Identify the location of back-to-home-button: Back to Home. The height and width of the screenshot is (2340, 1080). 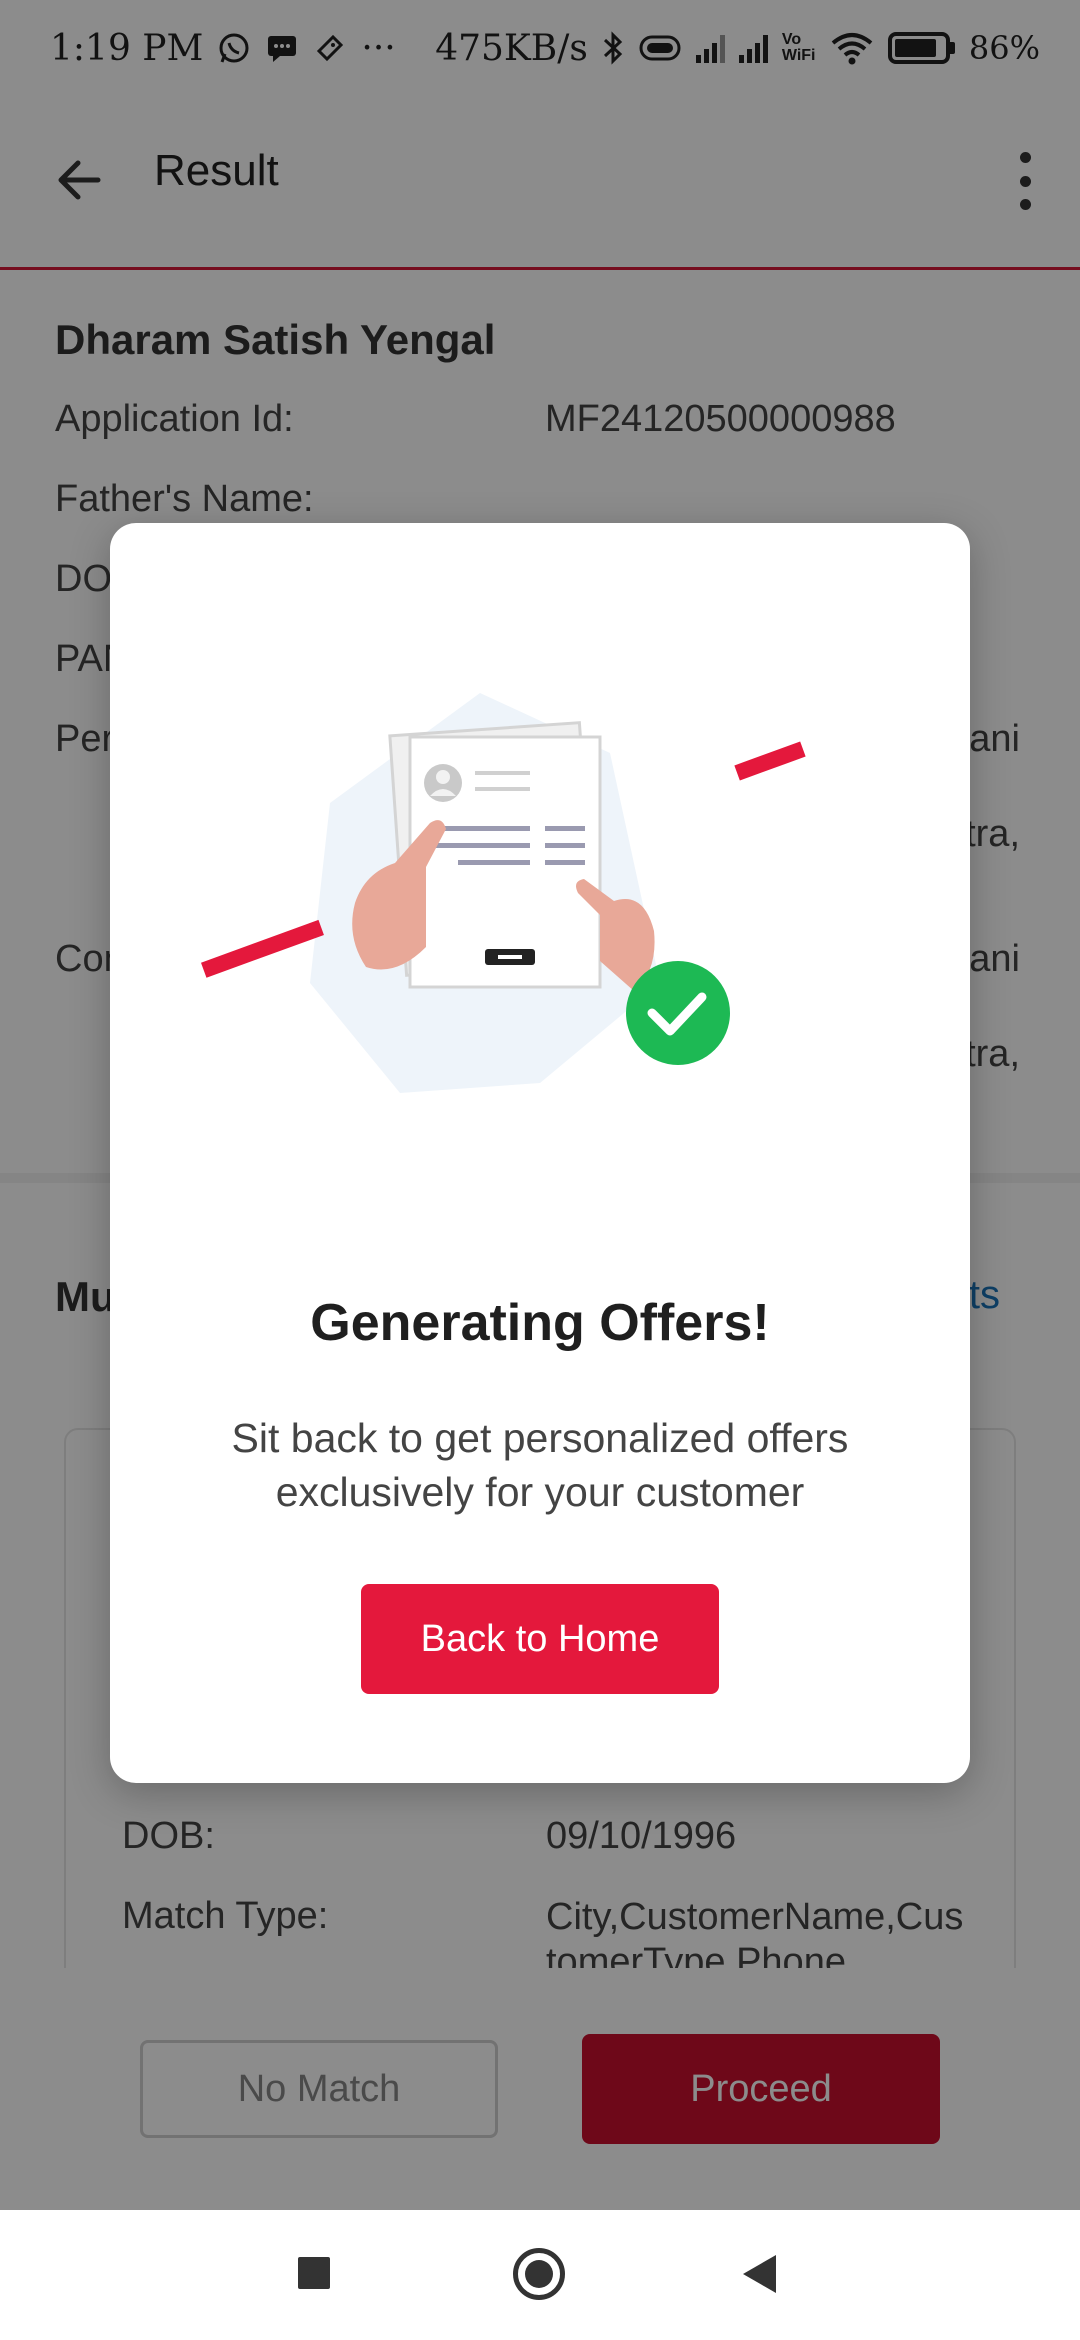
(540, 1639).